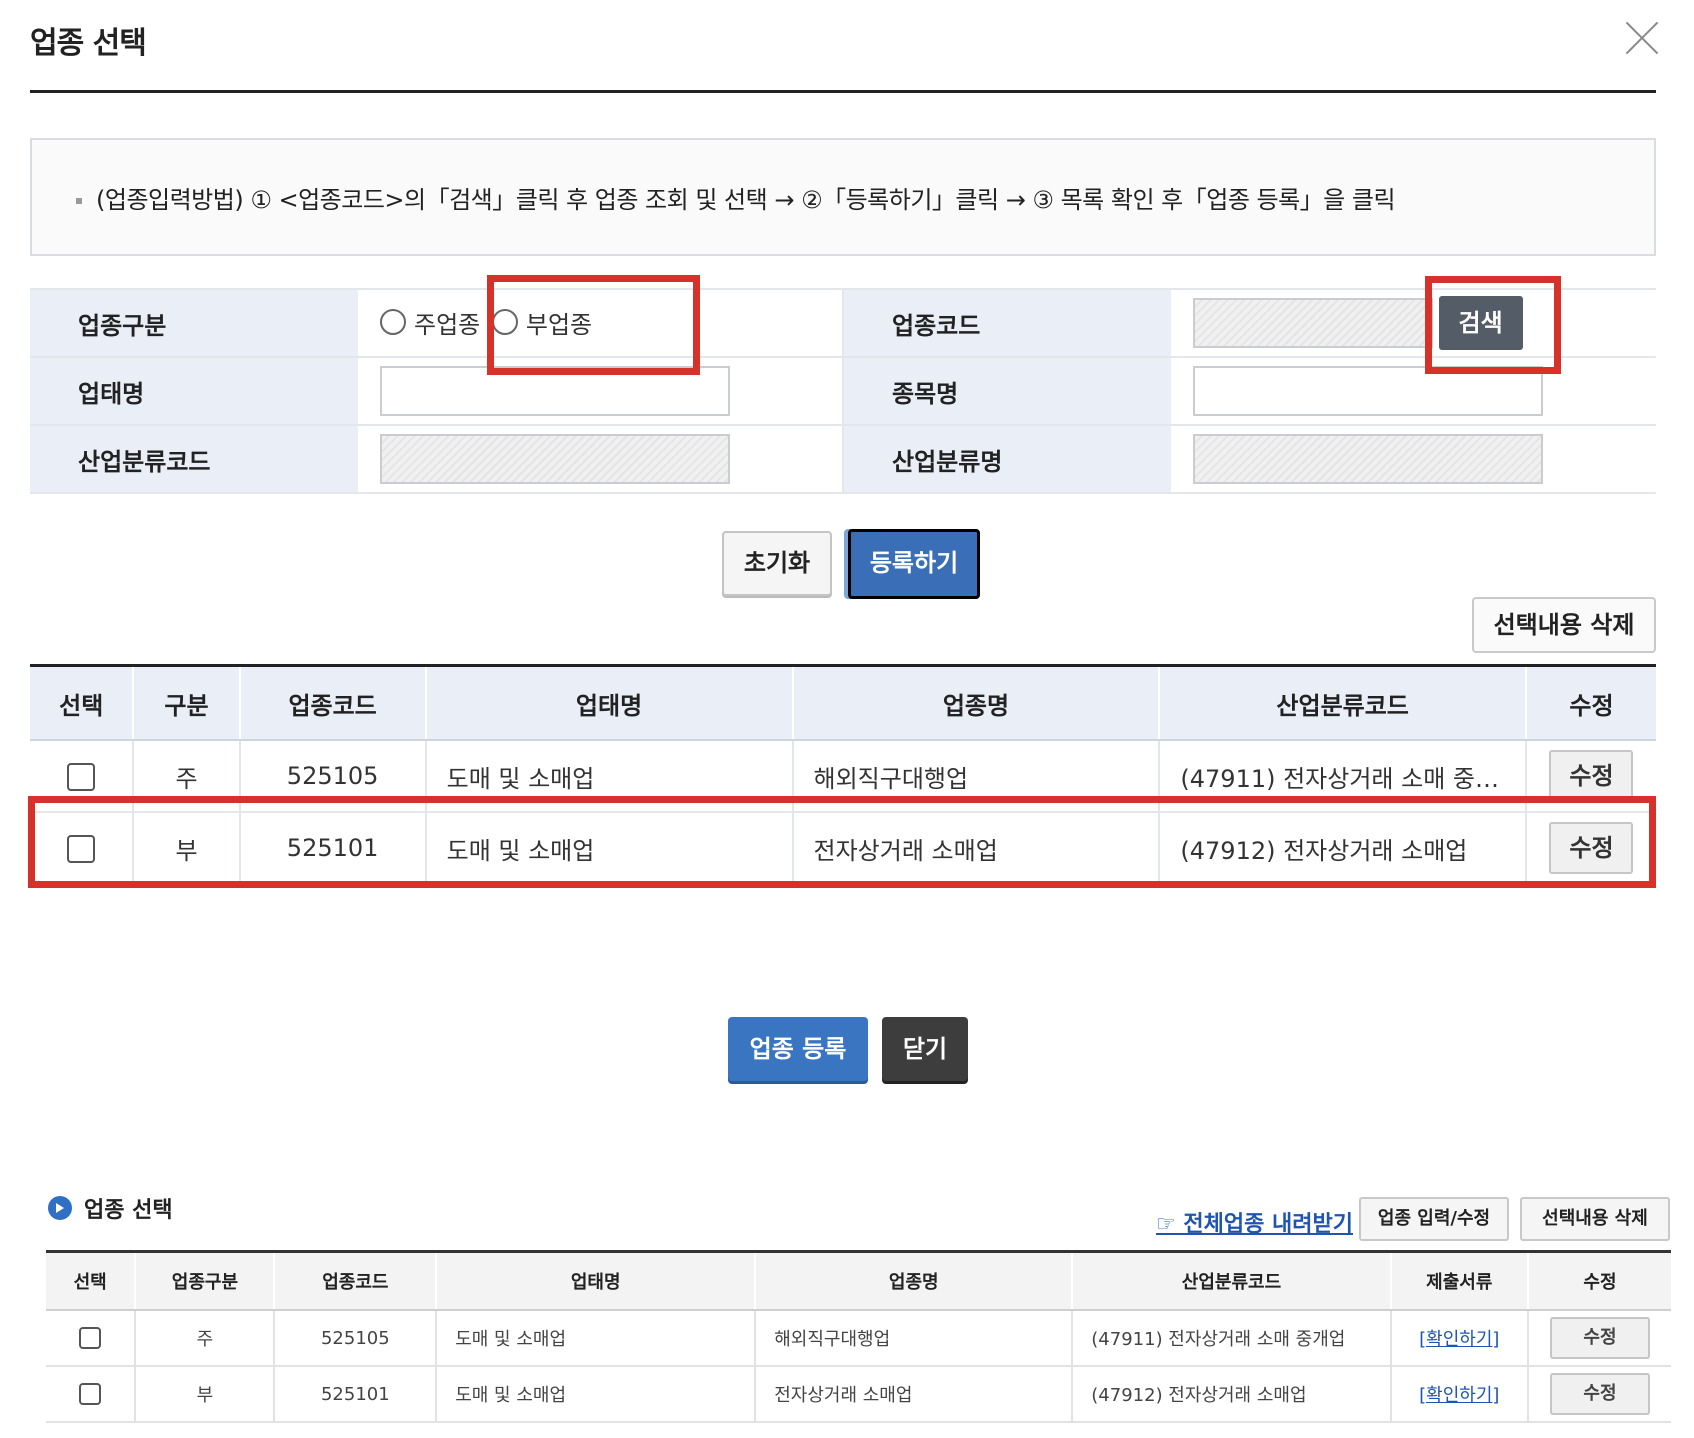  I want to click on row-industry: (47911) 전자상거래 소매 중개업, so click(1231, 1338).